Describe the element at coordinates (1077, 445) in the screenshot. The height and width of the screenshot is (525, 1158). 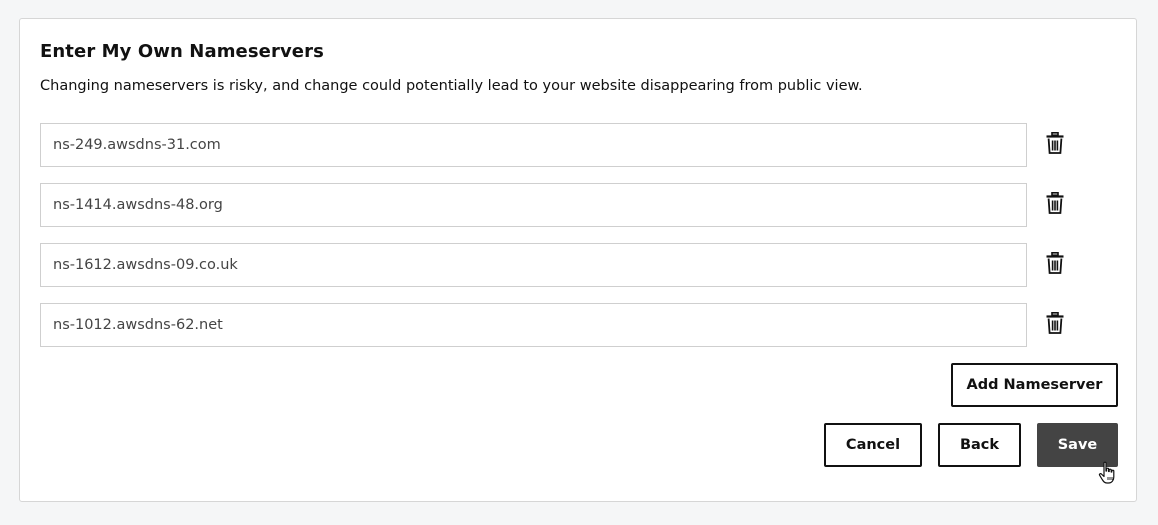
I see `save-button: Save` at that location.